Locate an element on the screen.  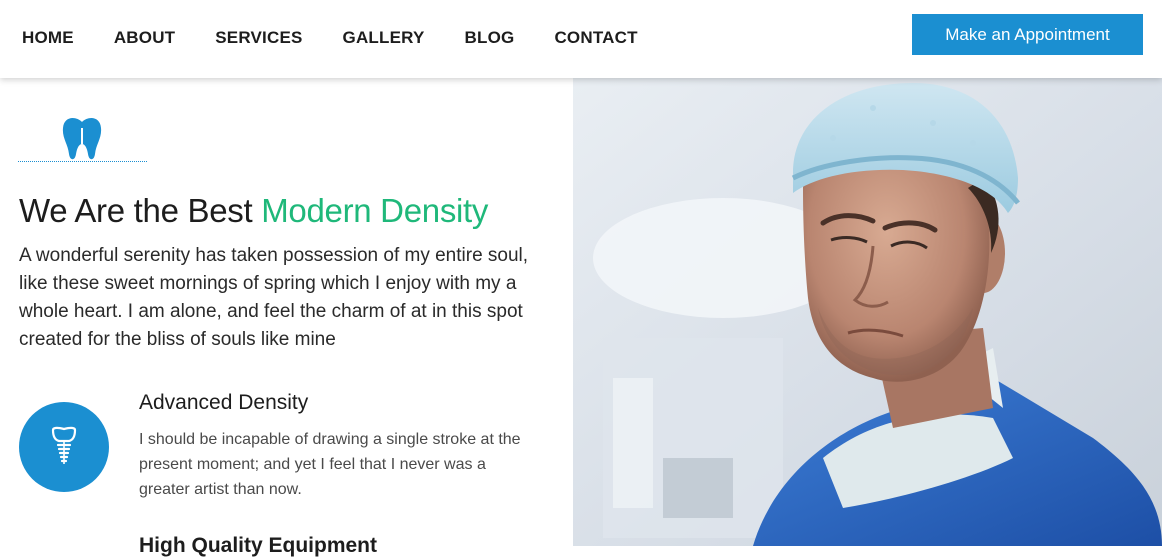
dental-implant-icon is located at coordinates (64, 445).